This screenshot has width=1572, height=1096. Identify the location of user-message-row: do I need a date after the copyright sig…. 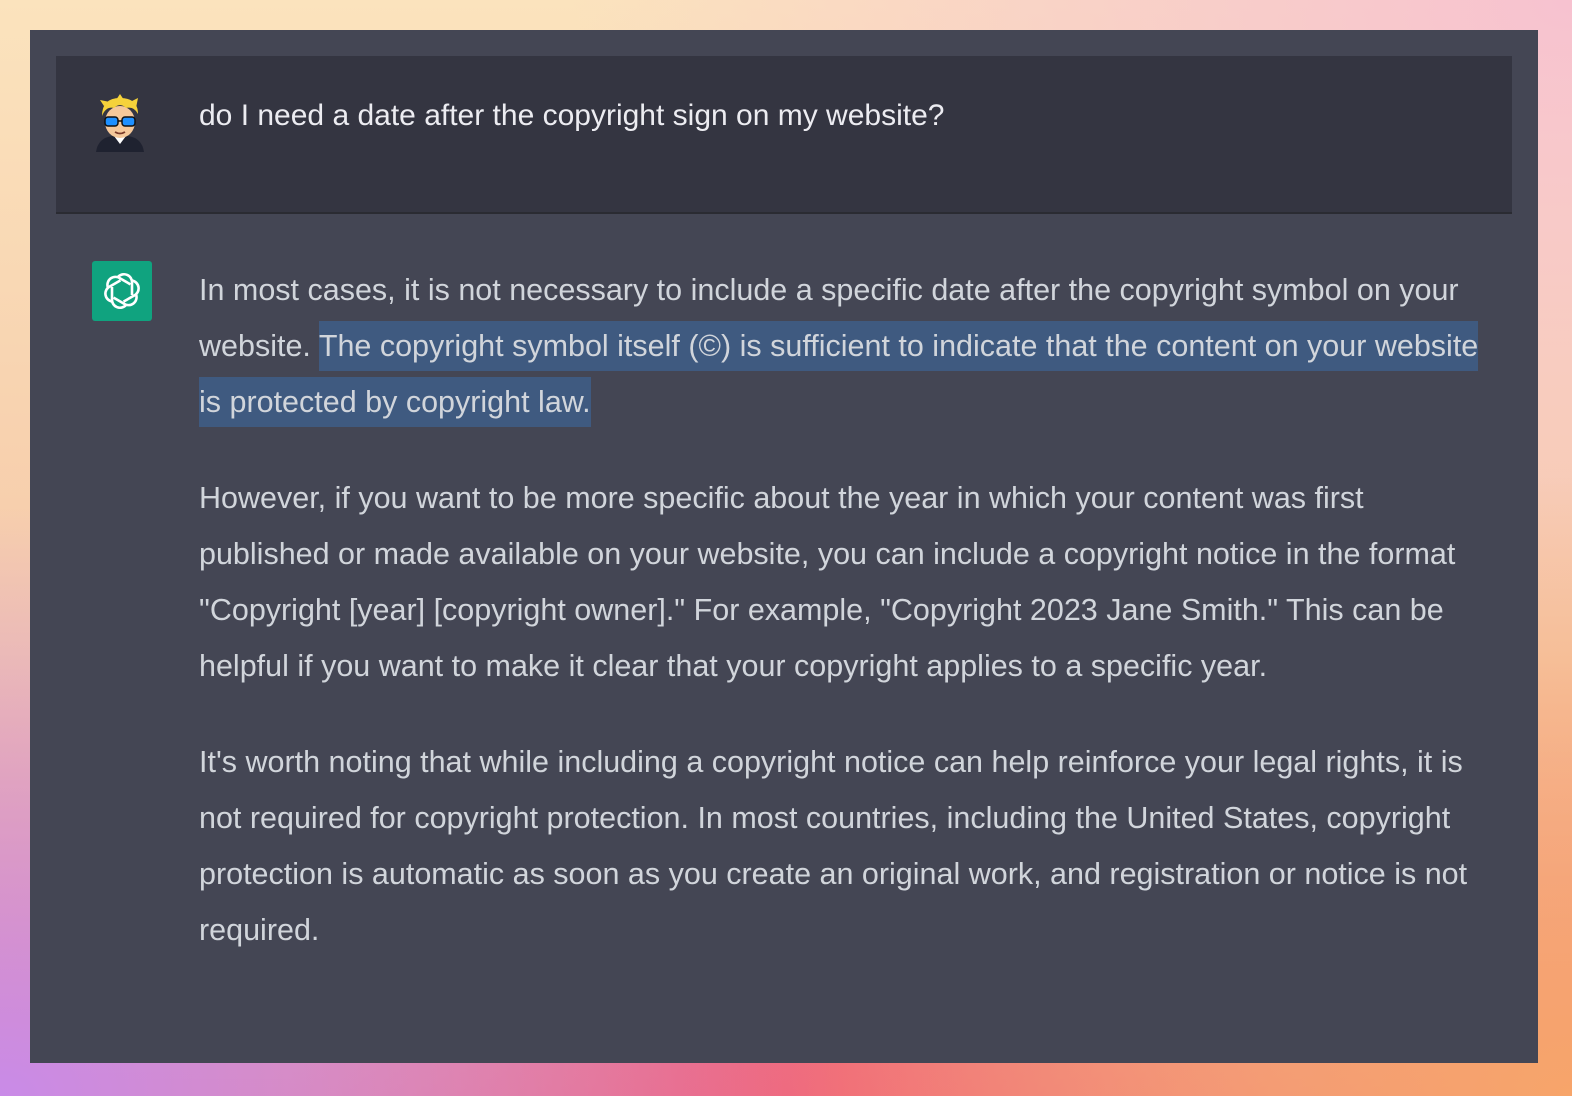
(784, 135).